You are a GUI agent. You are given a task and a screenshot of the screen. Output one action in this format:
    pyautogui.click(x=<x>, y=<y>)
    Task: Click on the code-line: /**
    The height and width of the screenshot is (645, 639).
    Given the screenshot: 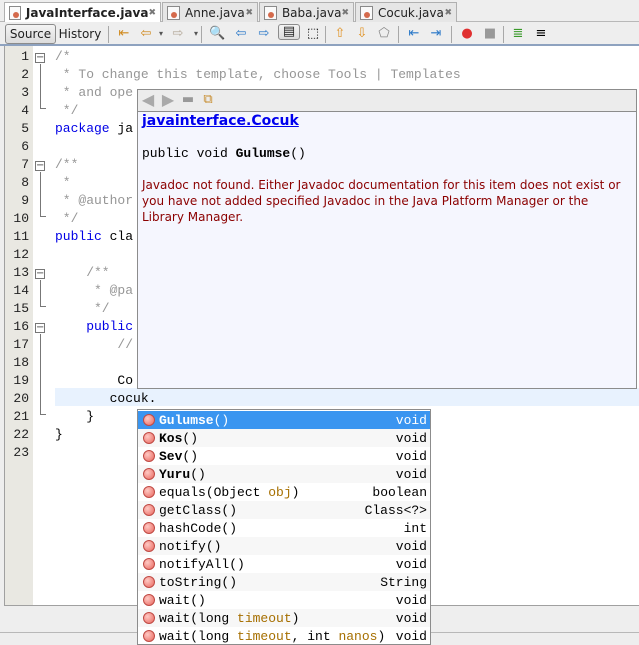 What is the action you would take?
    pyautogui.click(x=82, y=273)
    